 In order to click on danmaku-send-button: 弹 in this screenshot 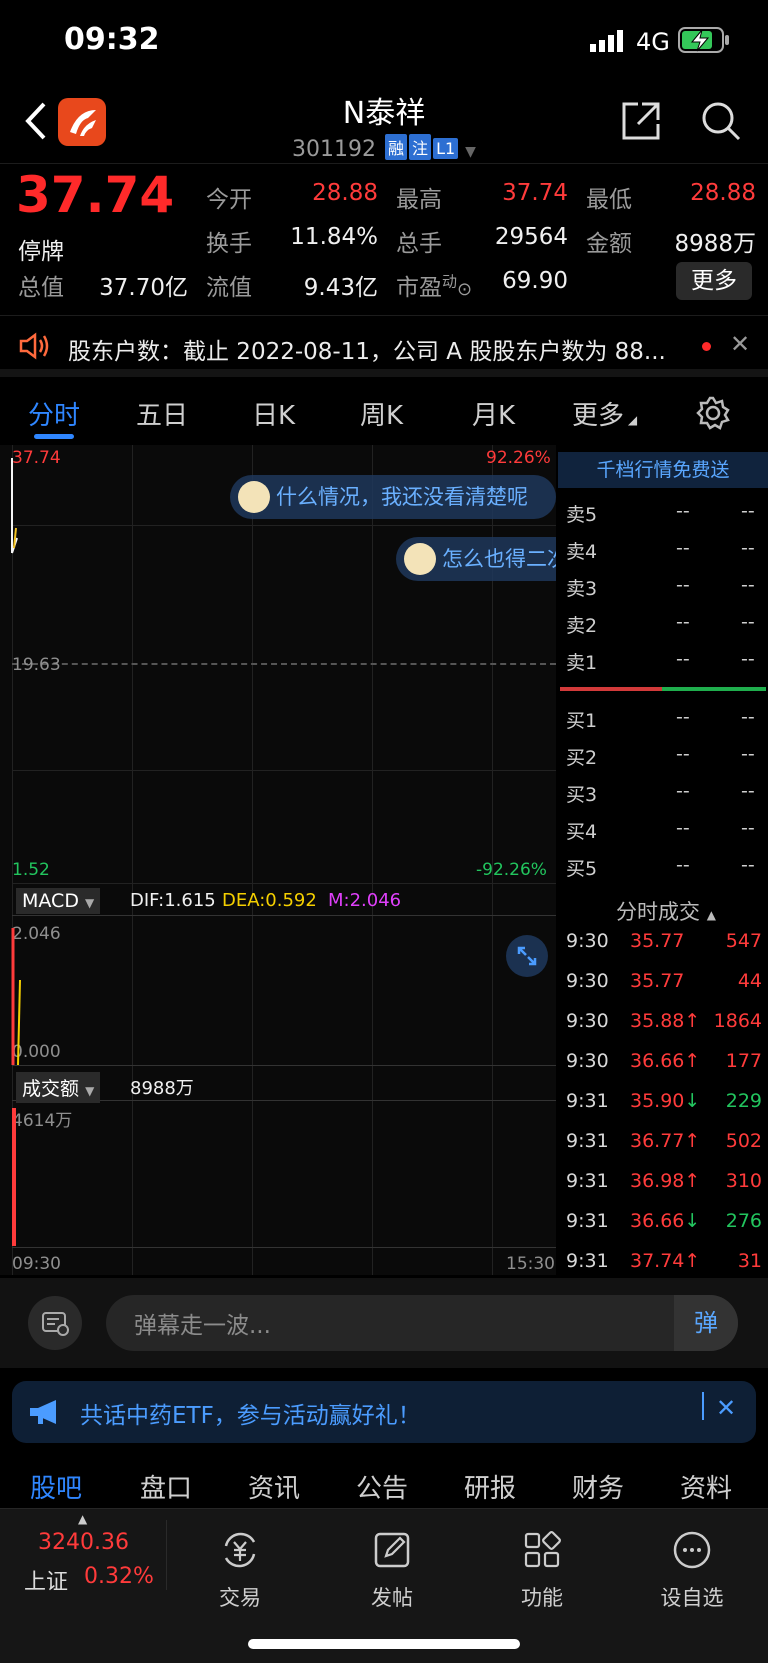, I will do `click(706, 1323)`.